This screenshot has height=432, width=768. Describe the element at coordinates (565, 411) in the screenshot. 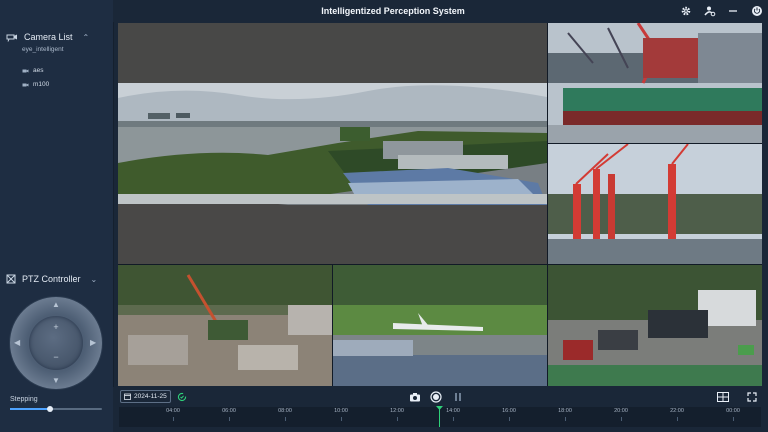

I see `timeline-tick-label: 18:00` at that location.